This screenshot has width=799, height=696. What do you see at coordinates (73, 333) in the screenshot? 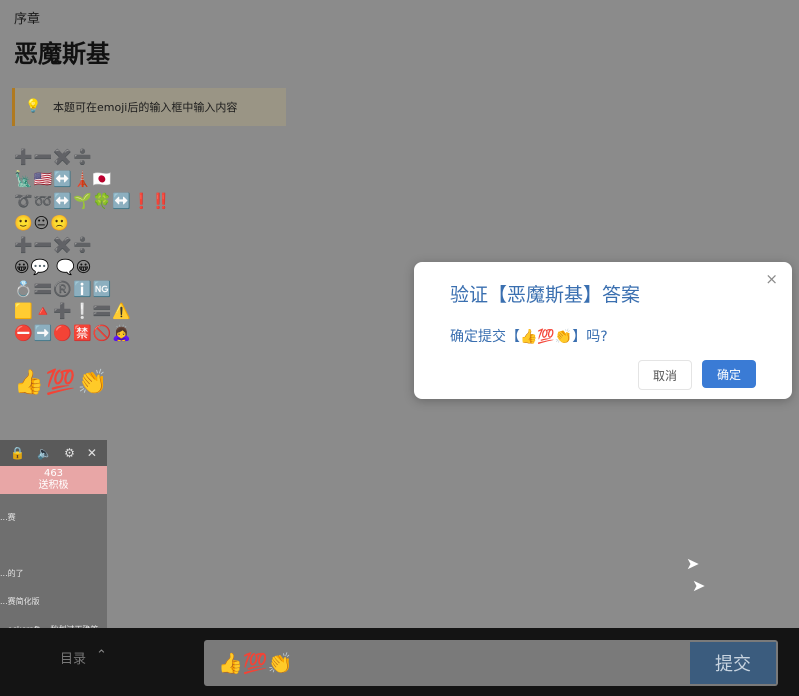
I see `puzzle-row: ⛔➡️🔴🈲🚫🙇‍♀️` at bounding box center [73, 333].